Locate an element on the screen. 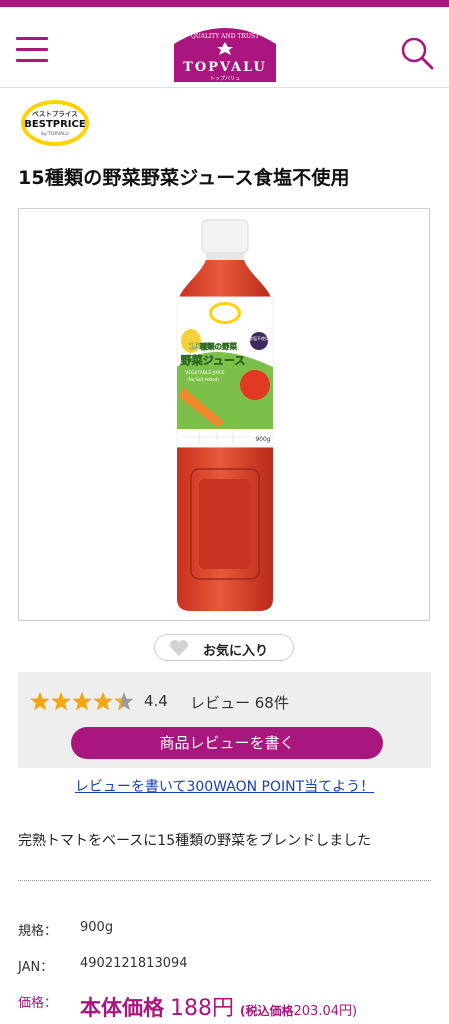 This screenshot has height=1024, width=449. spec-jan-value: 4902121813094 is located at coordinates (134, 963).